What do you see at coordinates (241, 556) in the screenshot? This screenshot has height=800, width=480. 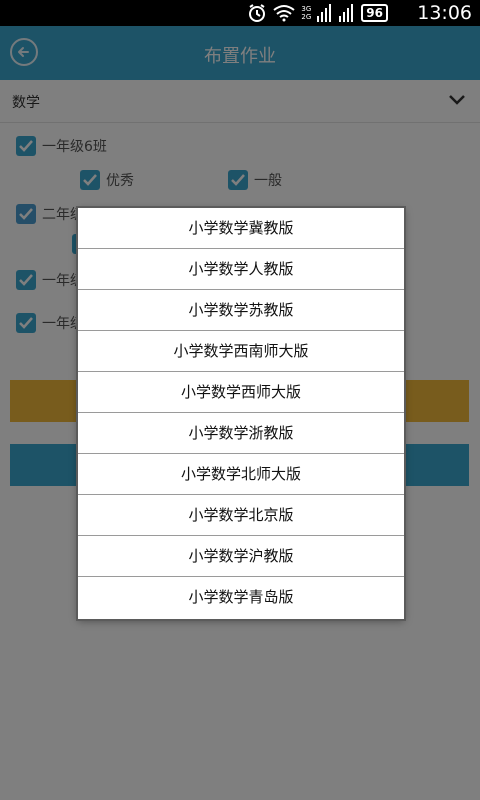 I see `textbook-option: 小学数学沪教版` at bounding box center [241, 556].